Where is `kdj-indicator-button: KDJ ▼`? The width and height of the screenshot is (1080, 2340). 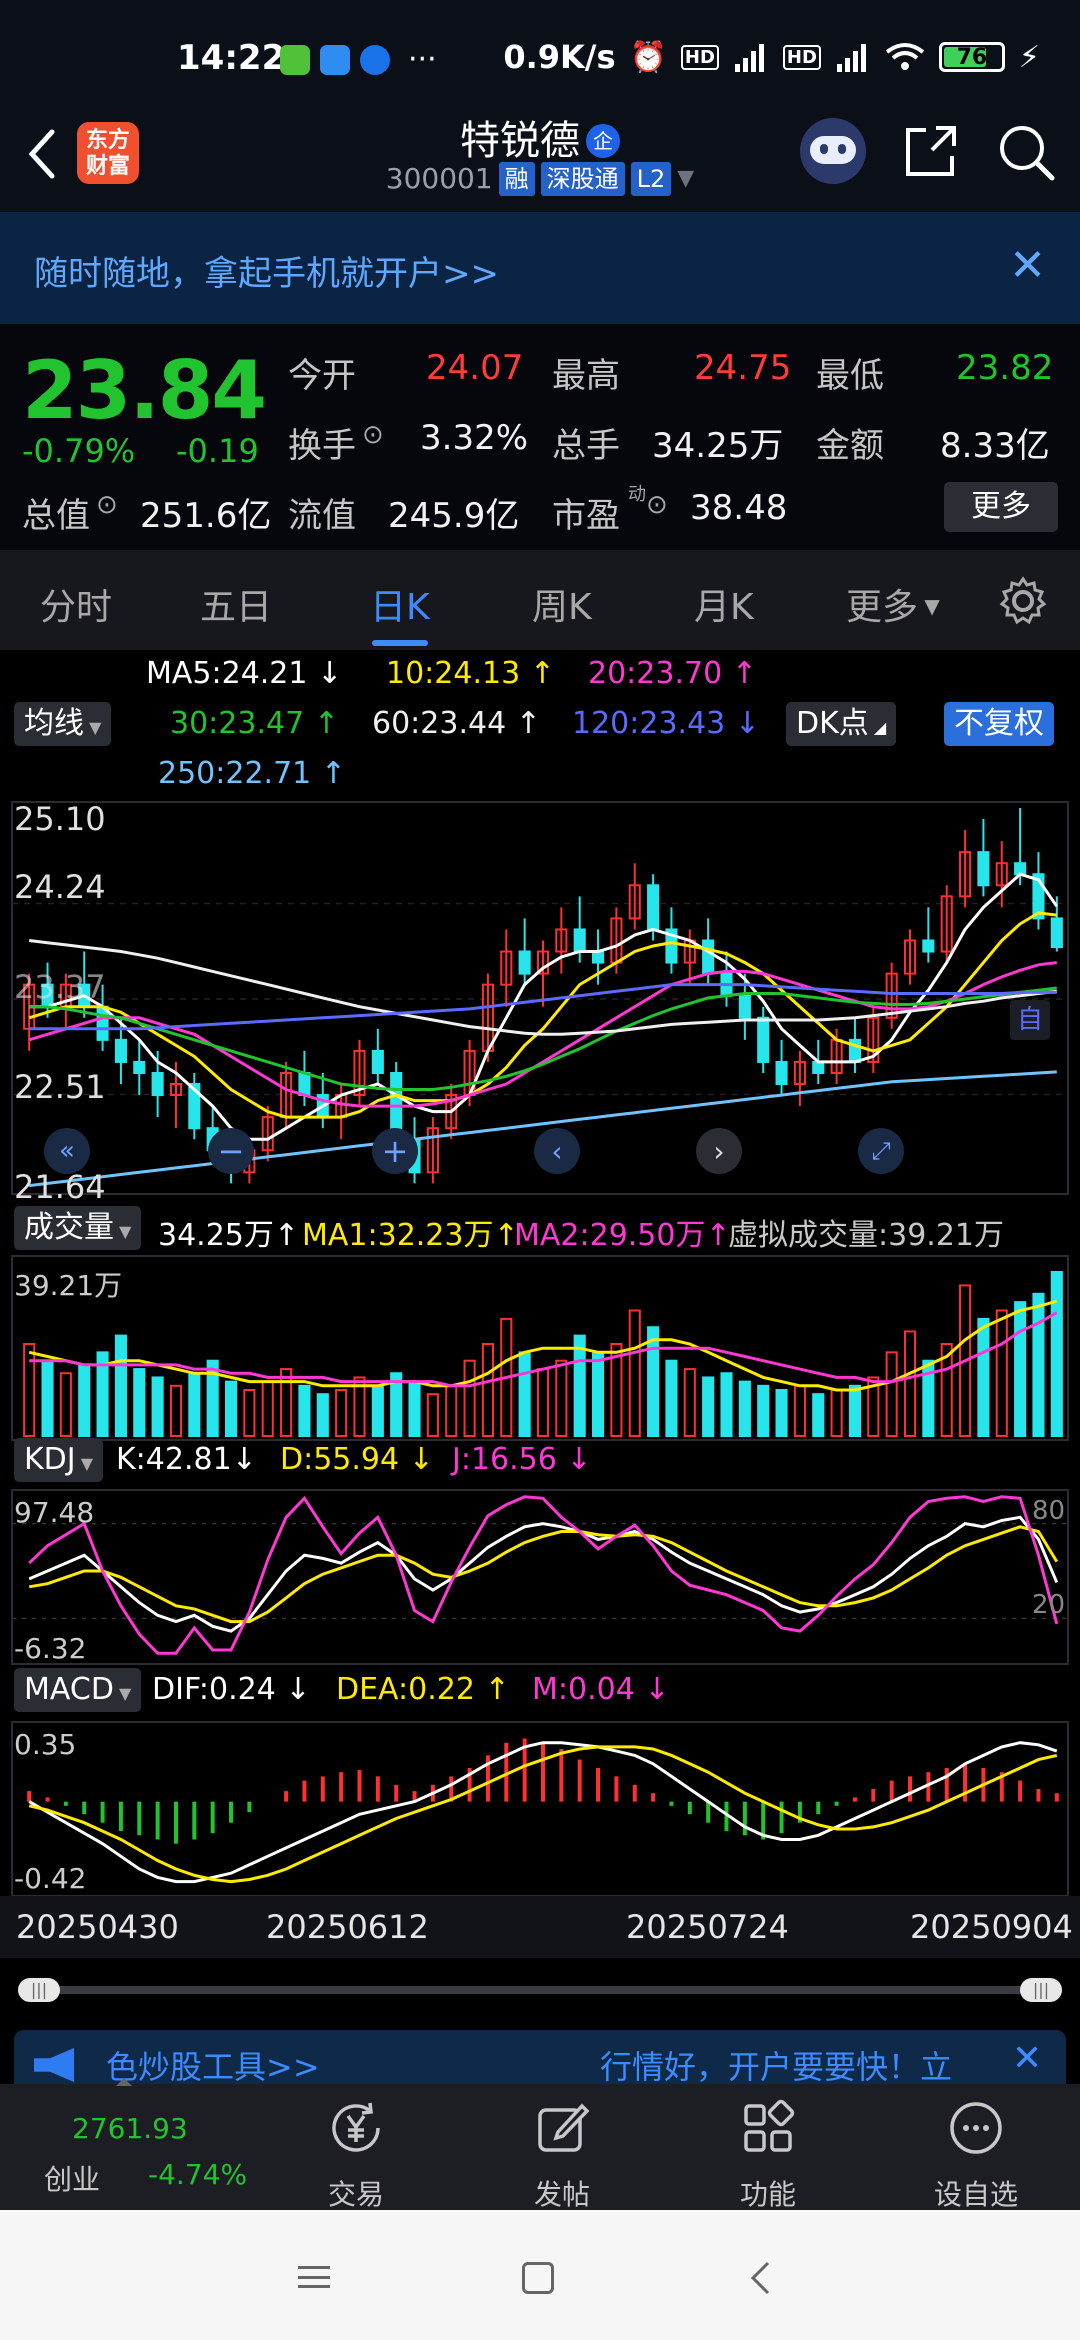 kdj-indicator-button: KDJ ▼ is located at coordinates (59, 1460).